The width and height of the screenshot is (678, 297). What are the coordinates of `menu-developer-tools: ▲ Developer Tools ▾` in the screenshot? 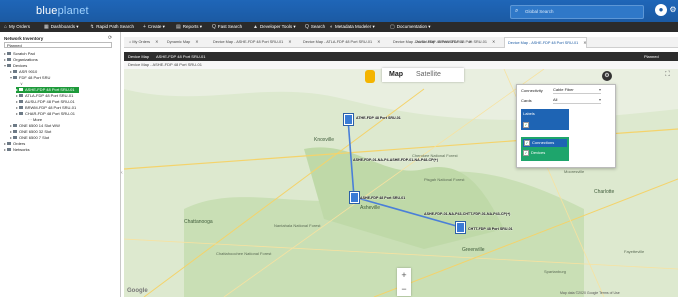 It's located at (274, 27).